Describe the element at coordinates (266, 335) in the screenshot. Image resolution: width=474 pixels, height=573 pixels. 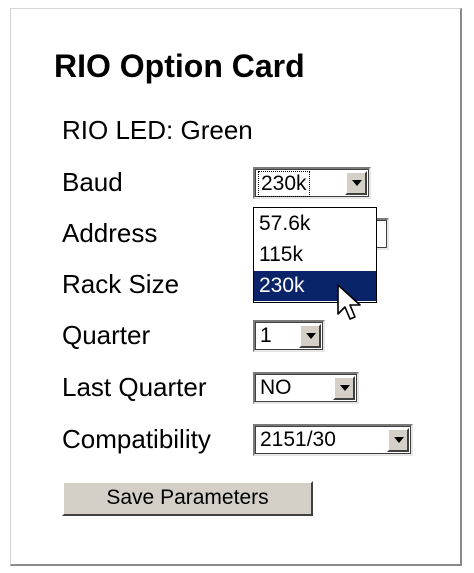
I see `quarter-select-value: 1` at that location.